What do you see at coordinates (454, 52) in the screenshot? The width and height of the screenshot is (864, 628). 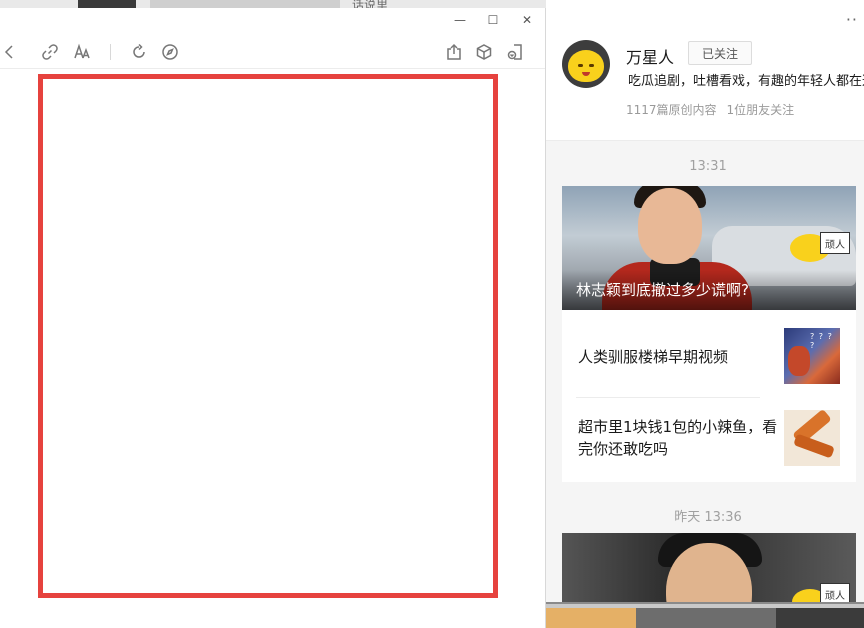 I see `share-icon` at bounding box center [454, 52].